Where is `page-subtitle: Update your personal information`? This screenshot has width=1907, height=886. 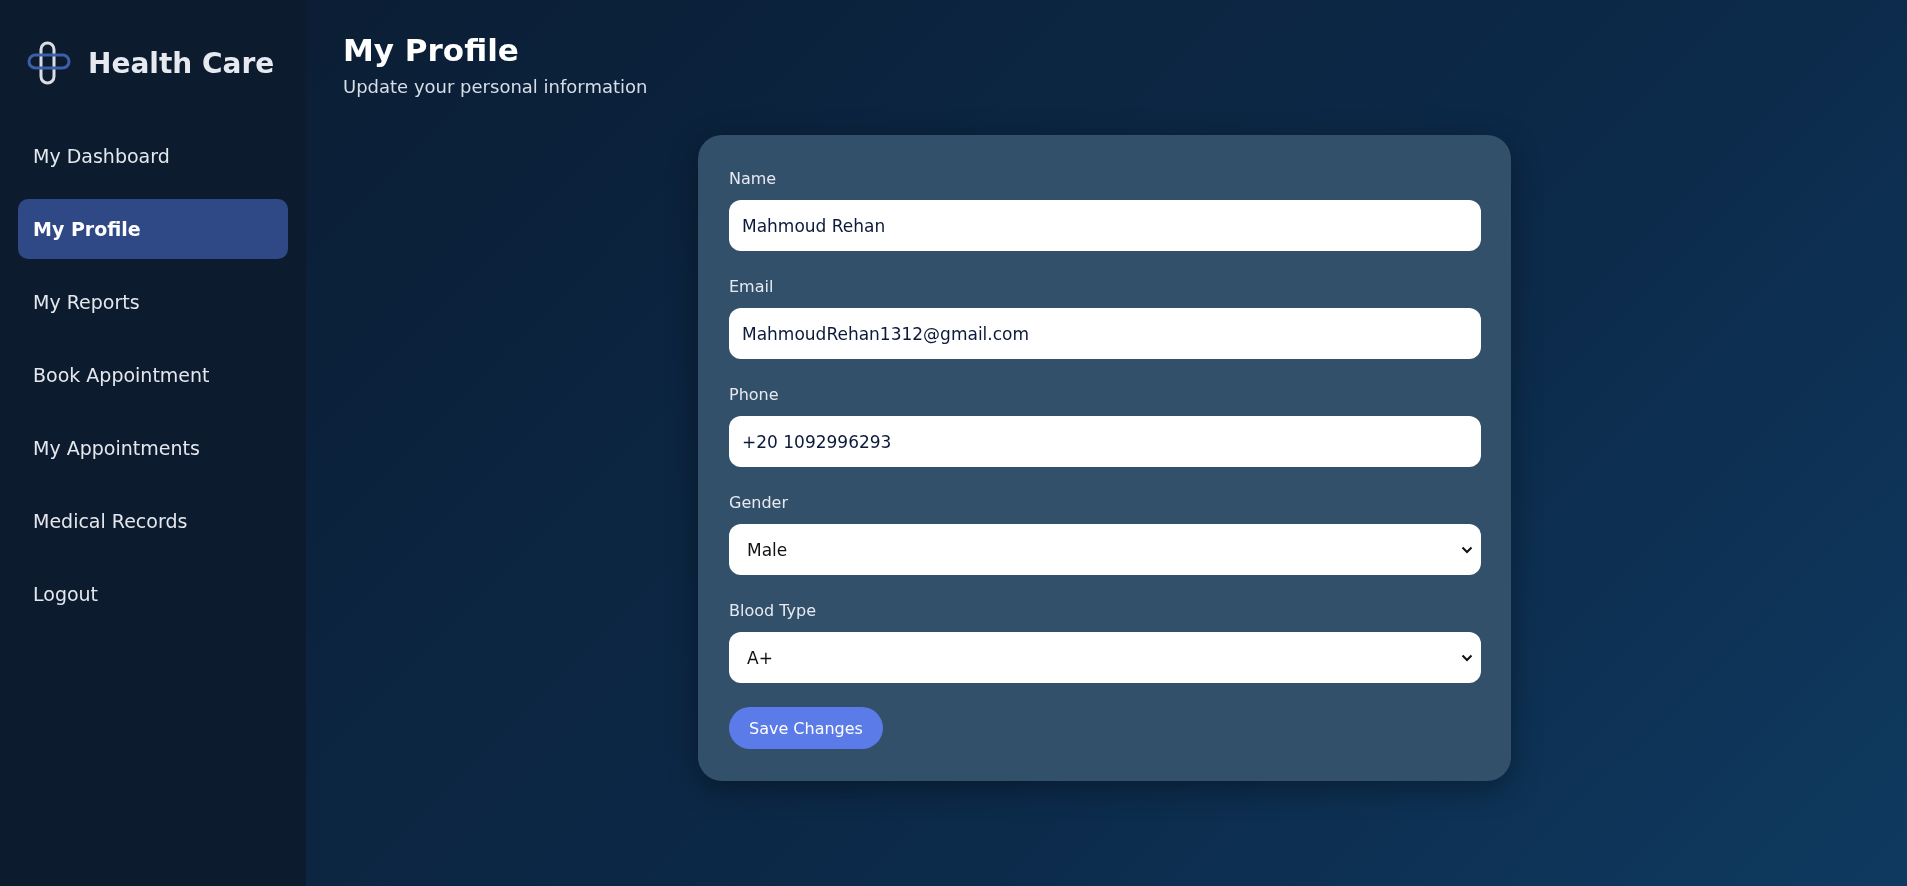 page-subtitle: Update your personal information is located at coordinates (496, 86).